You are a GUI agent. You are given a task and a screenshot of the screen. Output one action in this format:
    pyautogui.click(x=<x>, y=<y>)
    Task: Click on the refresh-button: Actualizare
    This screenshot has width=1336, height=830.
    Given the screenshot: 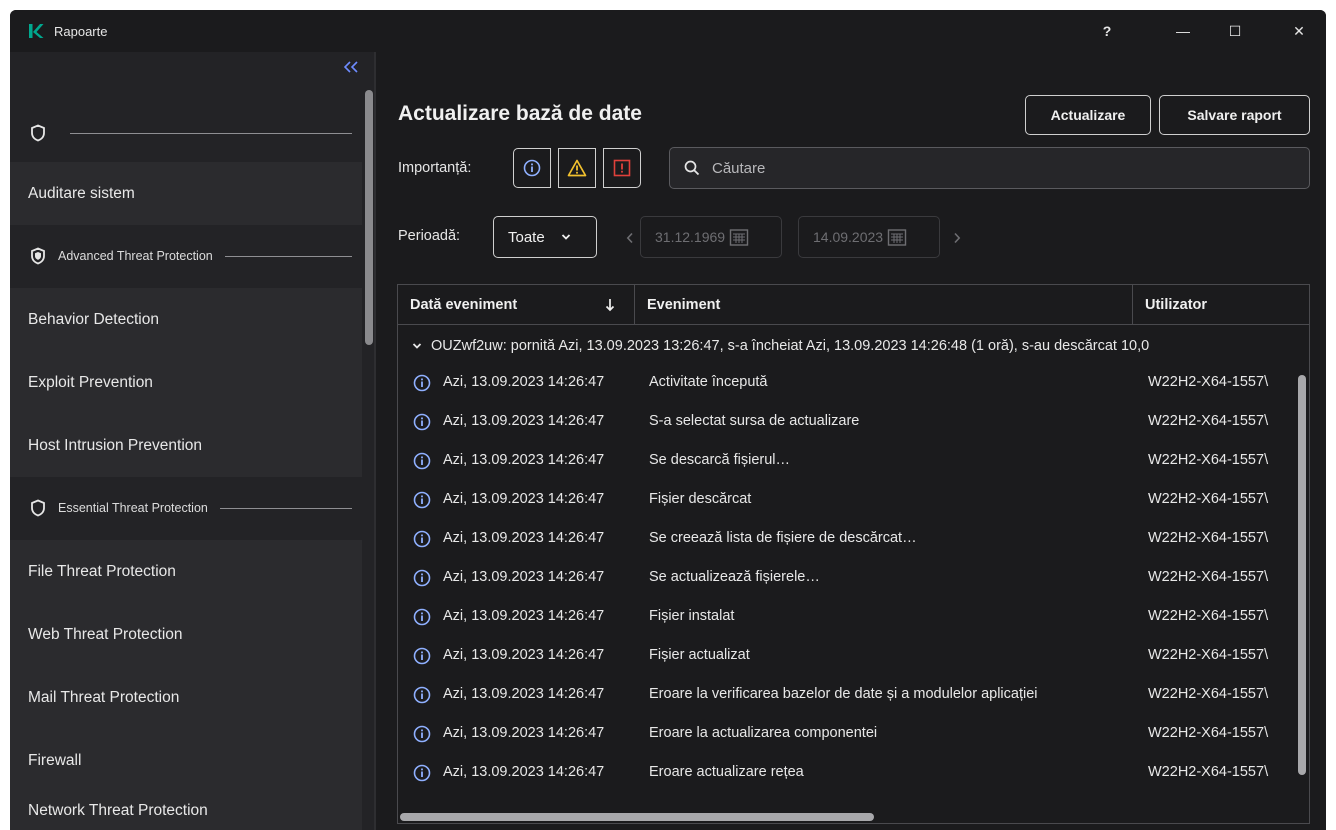 What is the action you would take?
    pyautogui.click(x=1088, y=115)
    